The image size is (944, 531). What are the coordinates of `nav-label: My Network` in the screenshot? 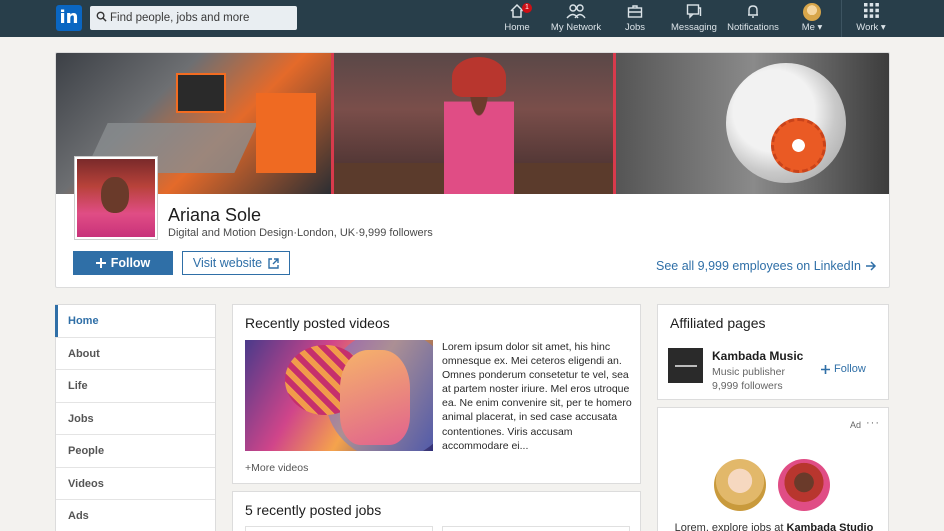 It's located at (576, 27).